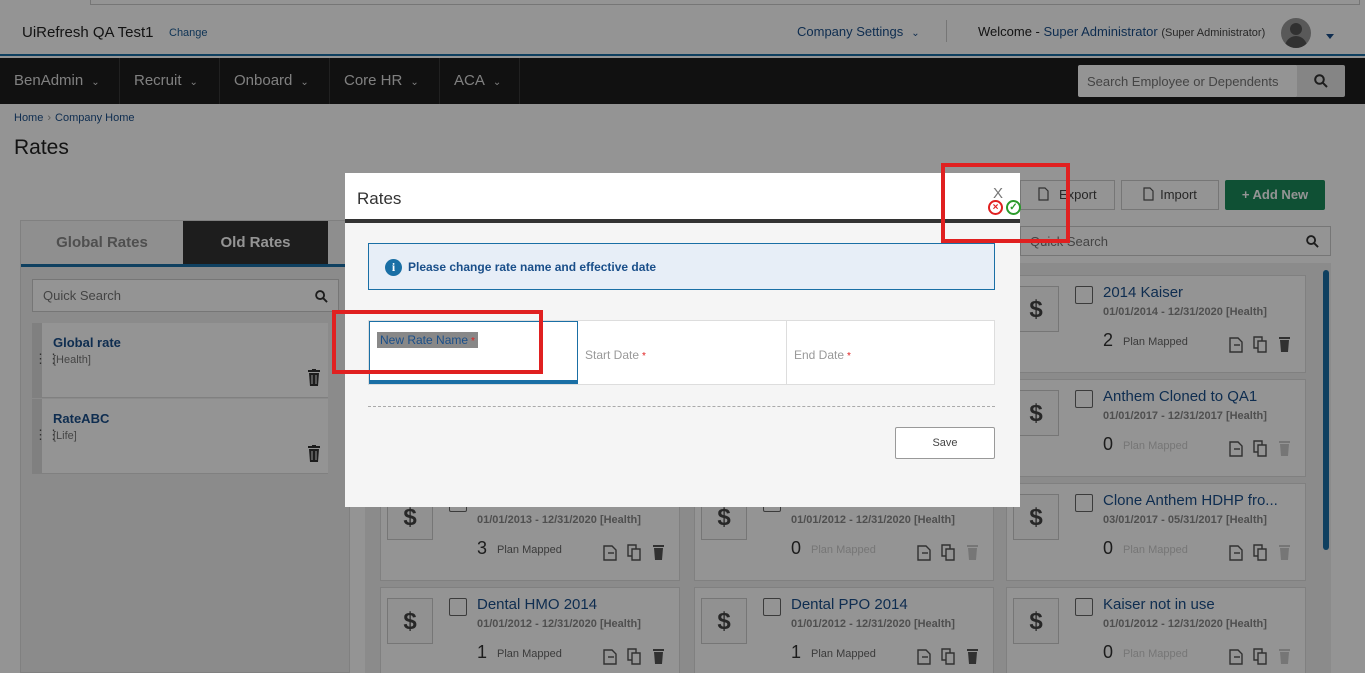 The width and height of the screenshot is (1365, 673). Describe the element at coordinates (393, 267) in the screenshot. I see `info-icon: i` at that location.